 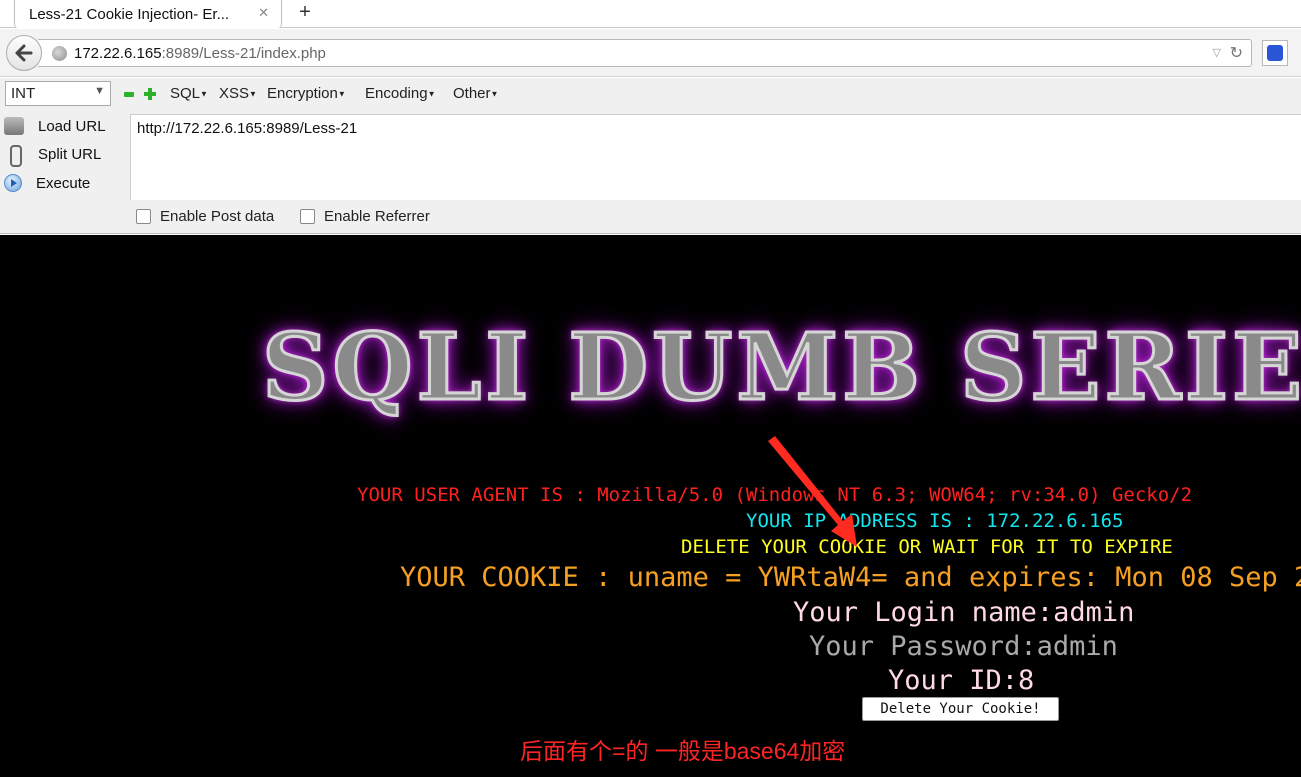 I want to click on back-arrow-icon, so click(x=24, y=53).